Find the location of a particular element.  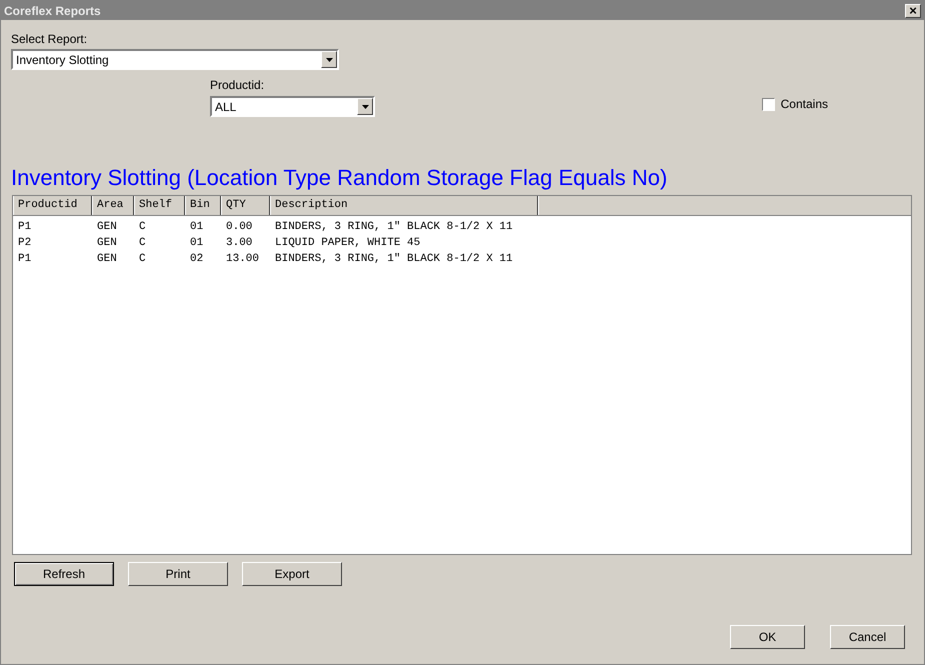

button: OK is located at coordinates (767, 637).